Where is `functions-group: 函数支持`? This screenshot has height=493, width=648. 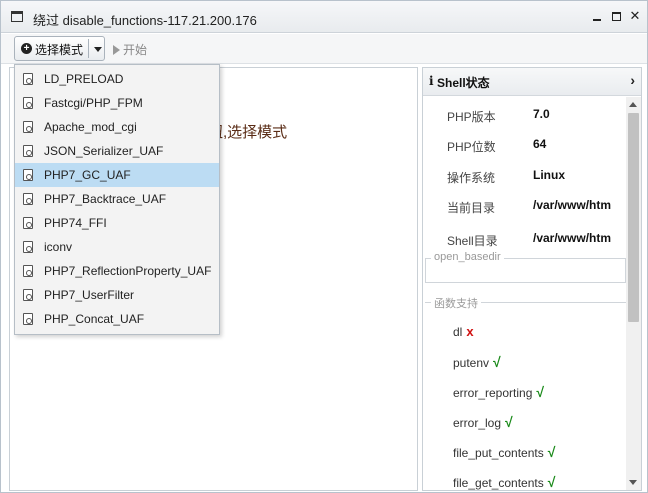
functions-group: 函数支持 is located at coordinates (525, 303).